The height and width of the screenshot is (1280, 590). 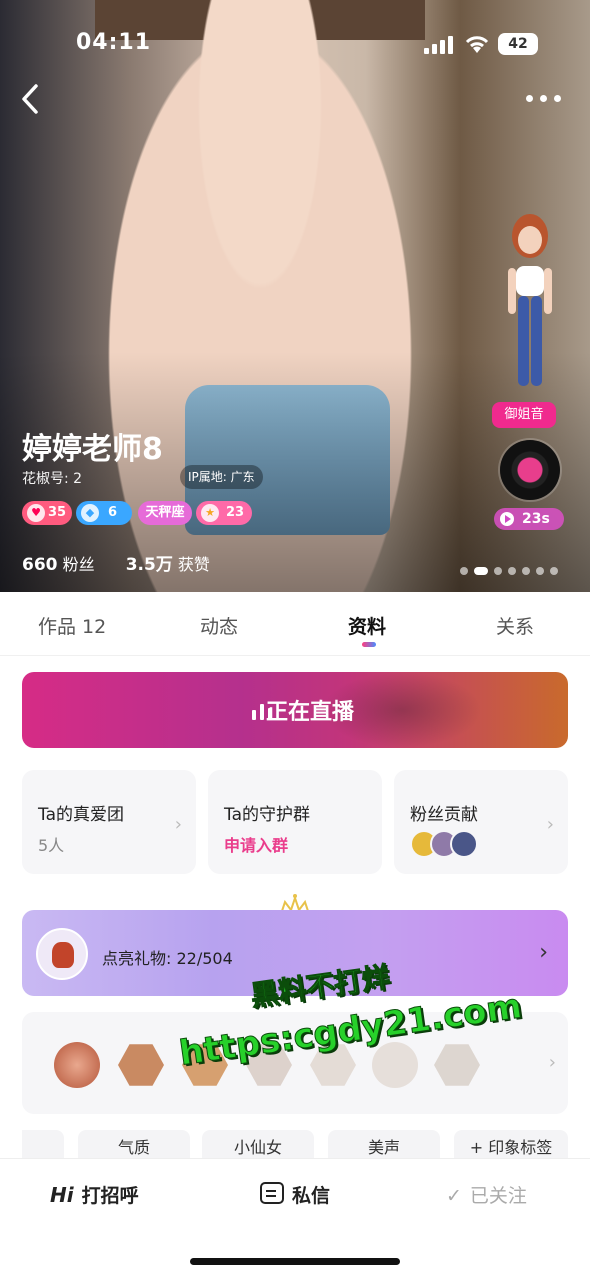 I want to click on voice-duration: 23s, so click(x=536, y=519).